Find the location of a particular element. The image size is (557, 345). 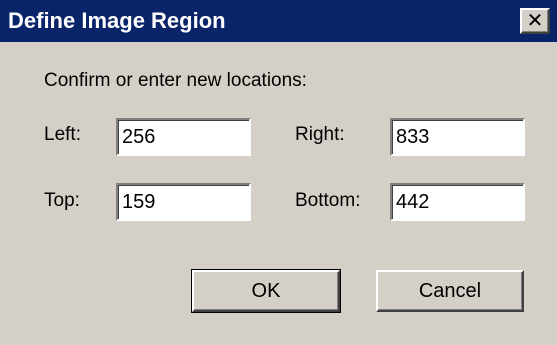

close-button: ✕ is located at coordinates (535, 21).